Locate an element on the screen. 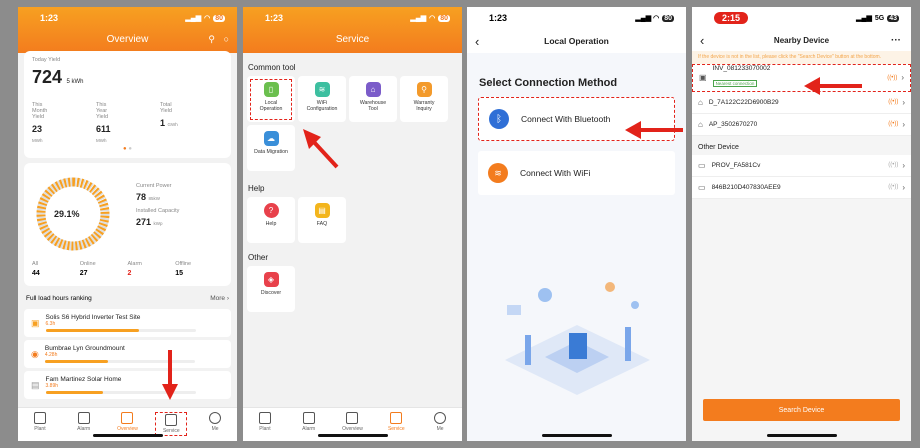 This screenshot has width=920, height=448. year-yield-label: This Year Yield is located at coordinates (102, 111).